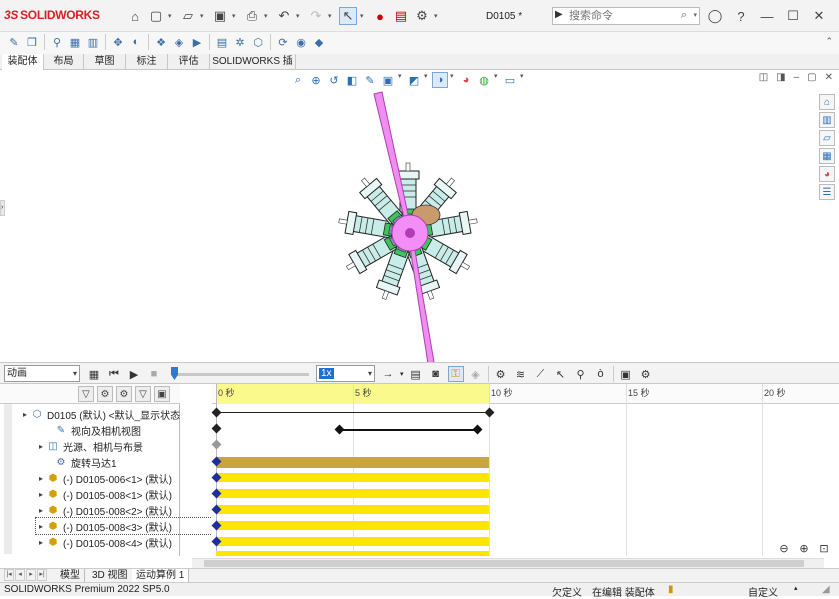  Describe the element at coordinates (253, 68) in the screenshot. I see `tab-solidworks-addins: SOLIDWORKS 插件` at that location.